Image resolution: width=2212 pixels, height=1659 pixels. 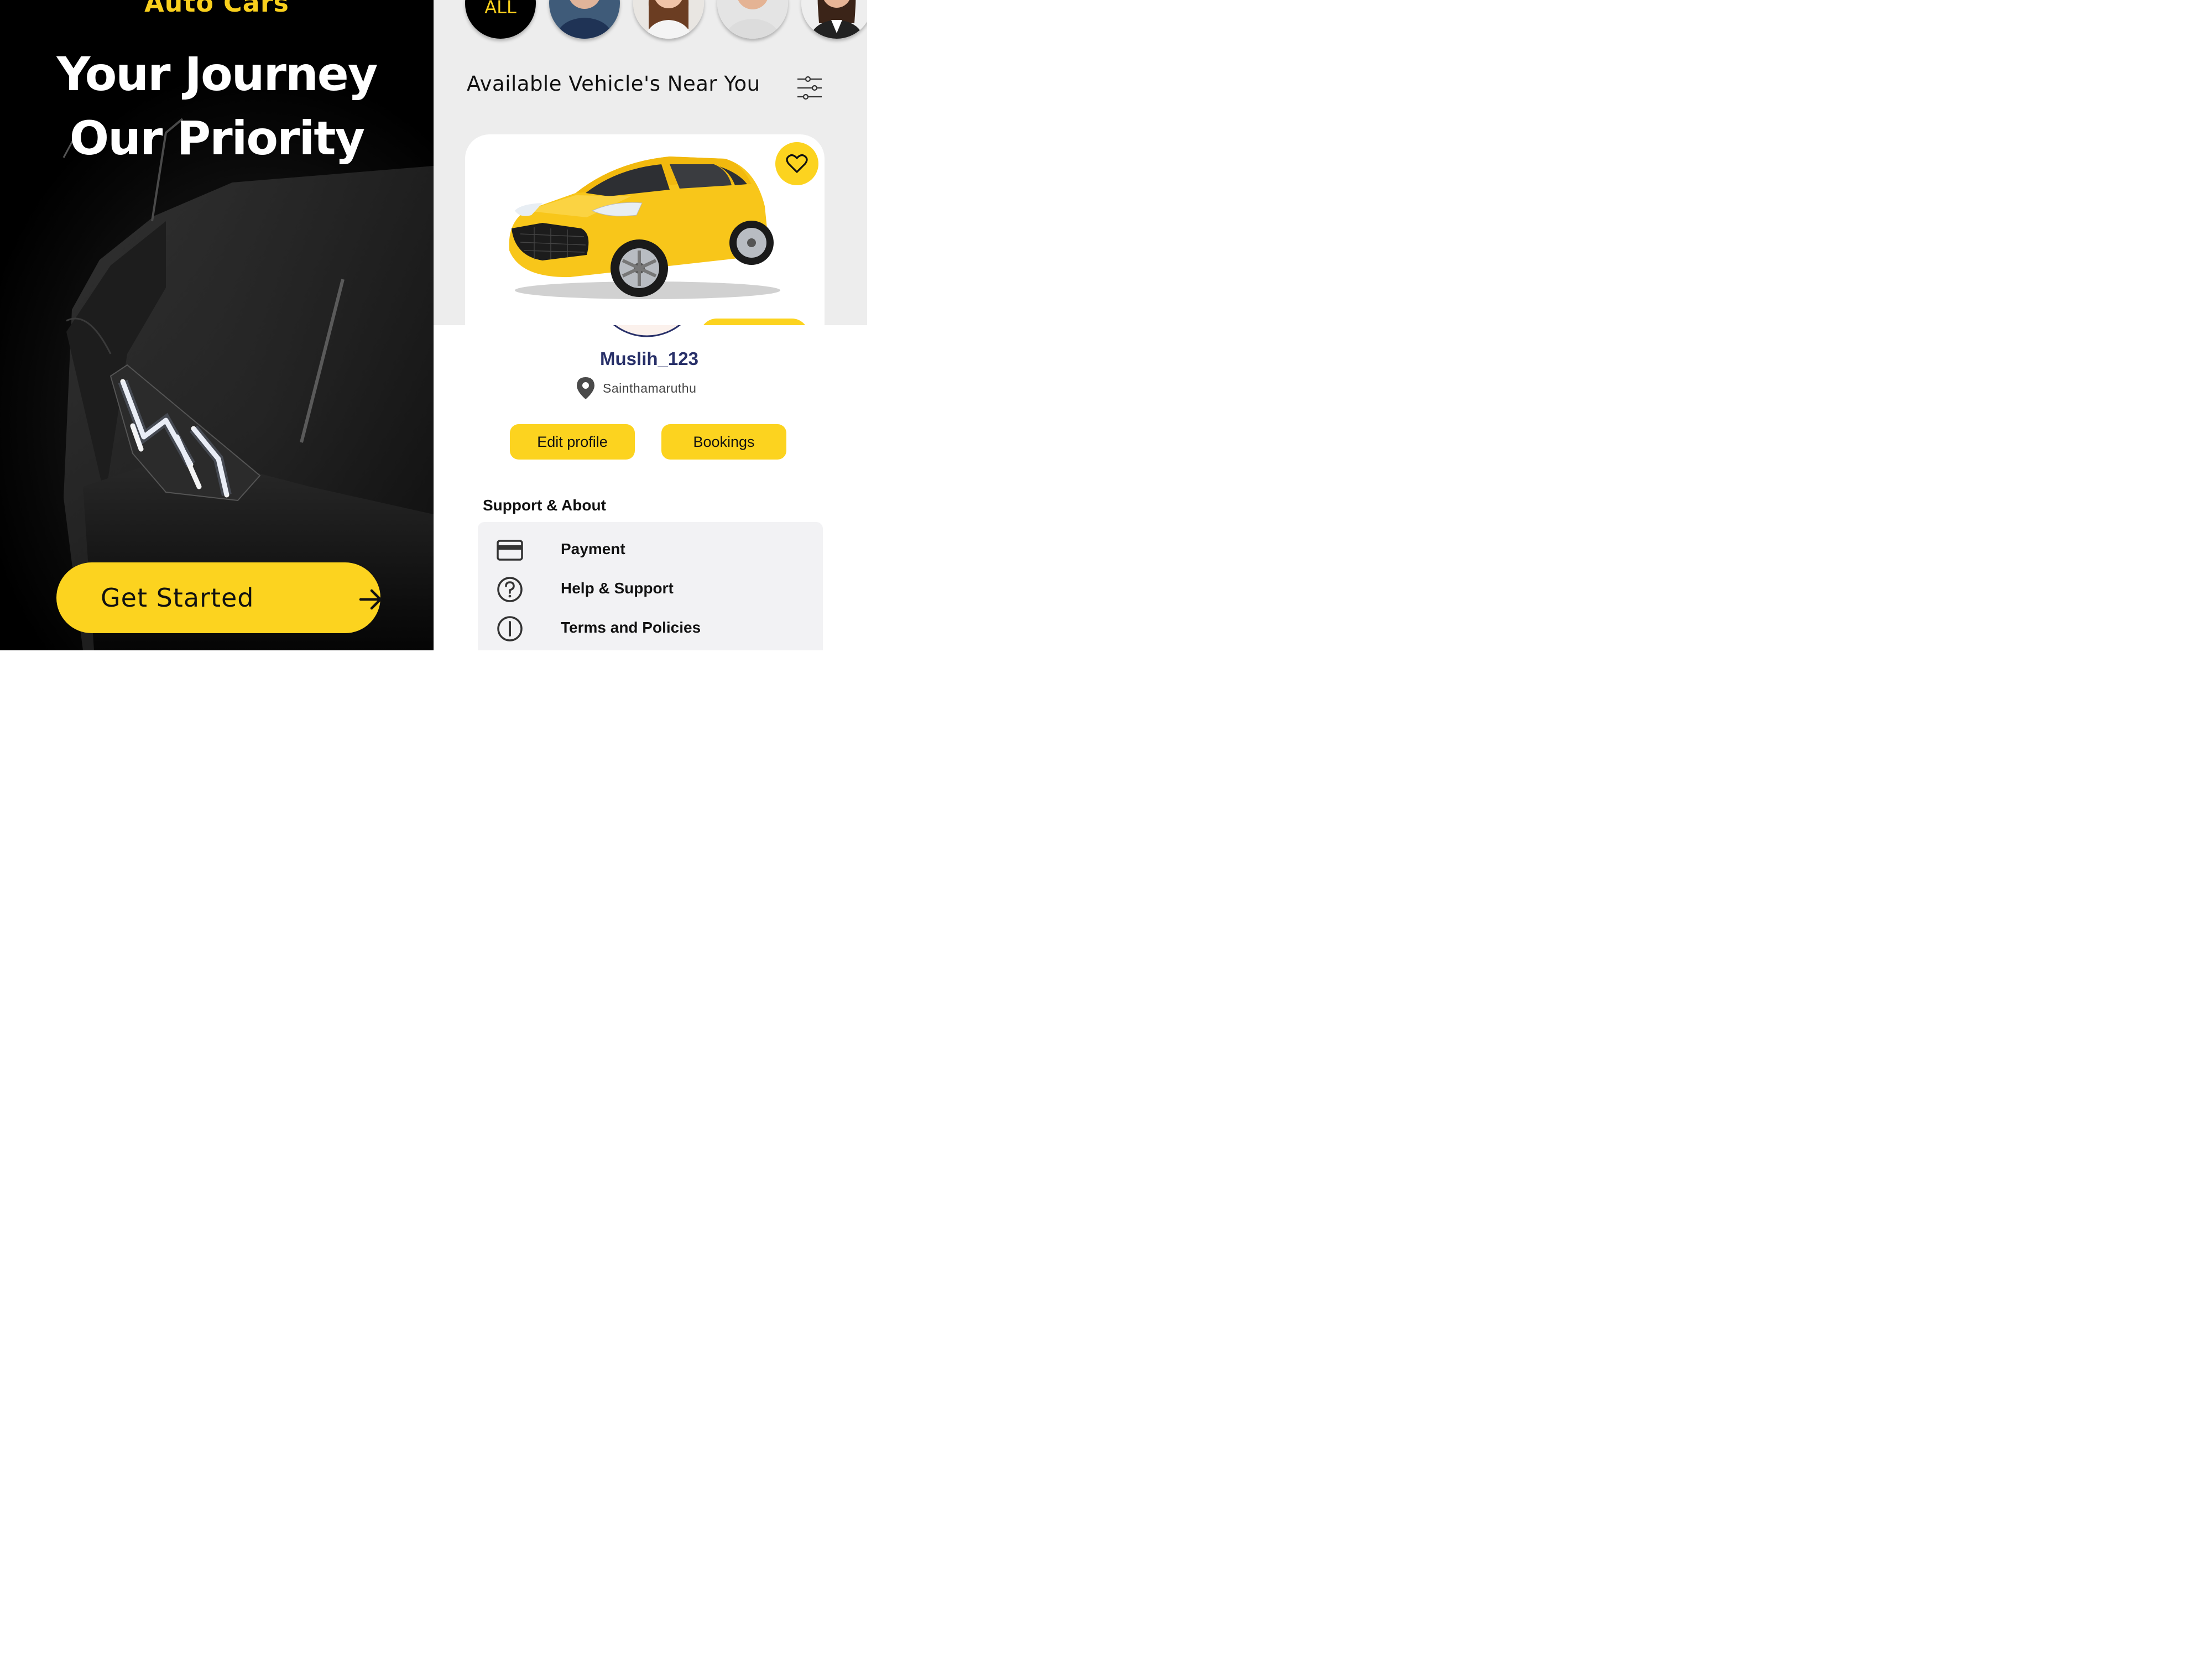 What do you see at coordinates (544, 506) in the screenshot?
I see `support-heading: Support & About` at bounding box center [544, 506].